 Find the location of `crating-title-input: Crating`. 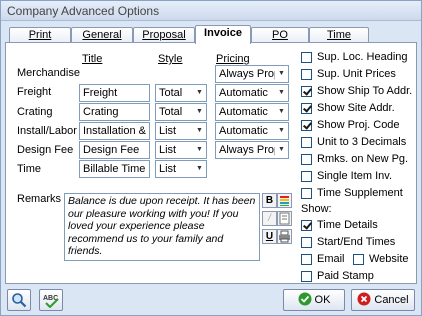

crating-title-input: Crating is located at coordinates (114, 112).